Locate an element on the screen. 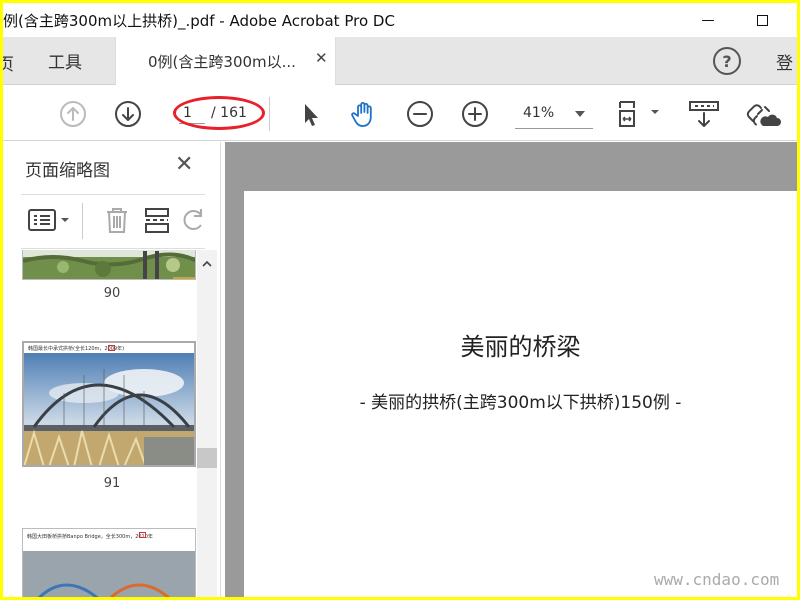 The height and width of the screenshot is (600, 800). zoom-value: 41% is located at coordinates (539, 113).